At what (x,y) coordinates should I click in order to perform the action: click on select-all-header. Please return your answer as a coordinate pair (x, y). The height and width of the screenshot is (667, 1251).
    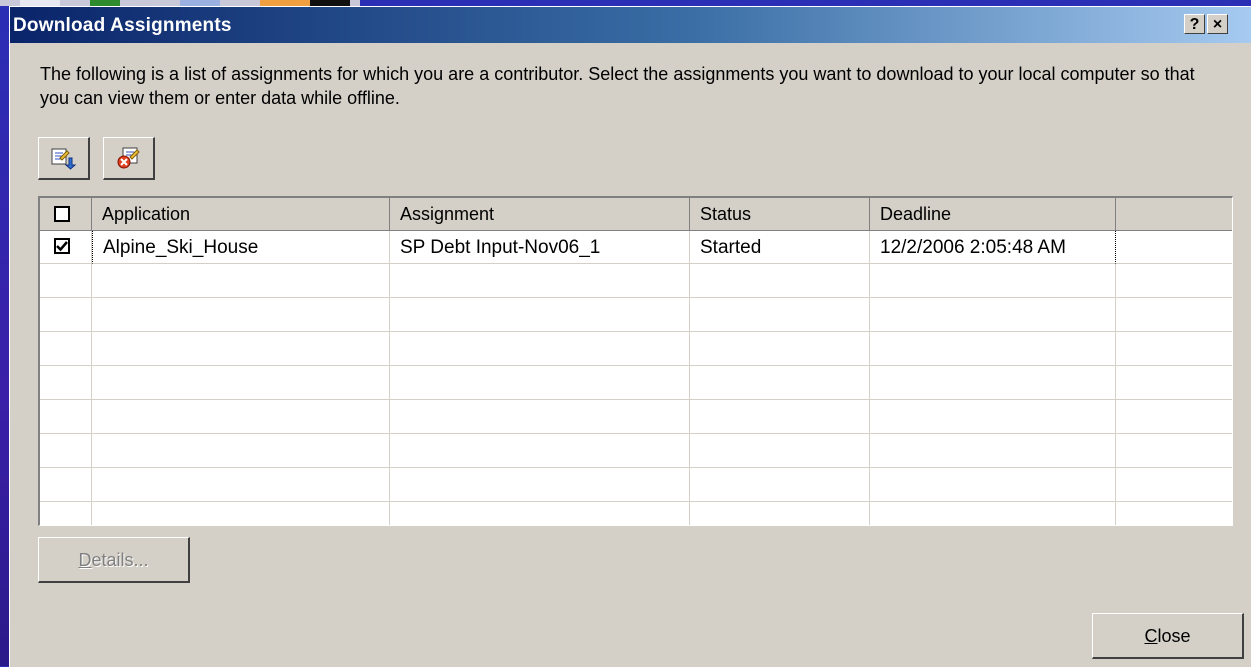
    Looking at the image, I should click on (66, 214).